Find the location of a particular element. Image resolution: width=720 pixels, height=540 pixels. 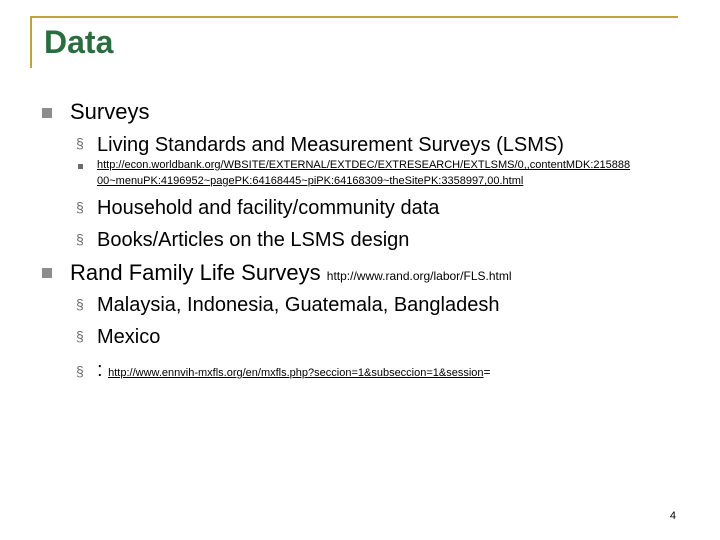

page-number: 4 is located at coordinates (672, 516).